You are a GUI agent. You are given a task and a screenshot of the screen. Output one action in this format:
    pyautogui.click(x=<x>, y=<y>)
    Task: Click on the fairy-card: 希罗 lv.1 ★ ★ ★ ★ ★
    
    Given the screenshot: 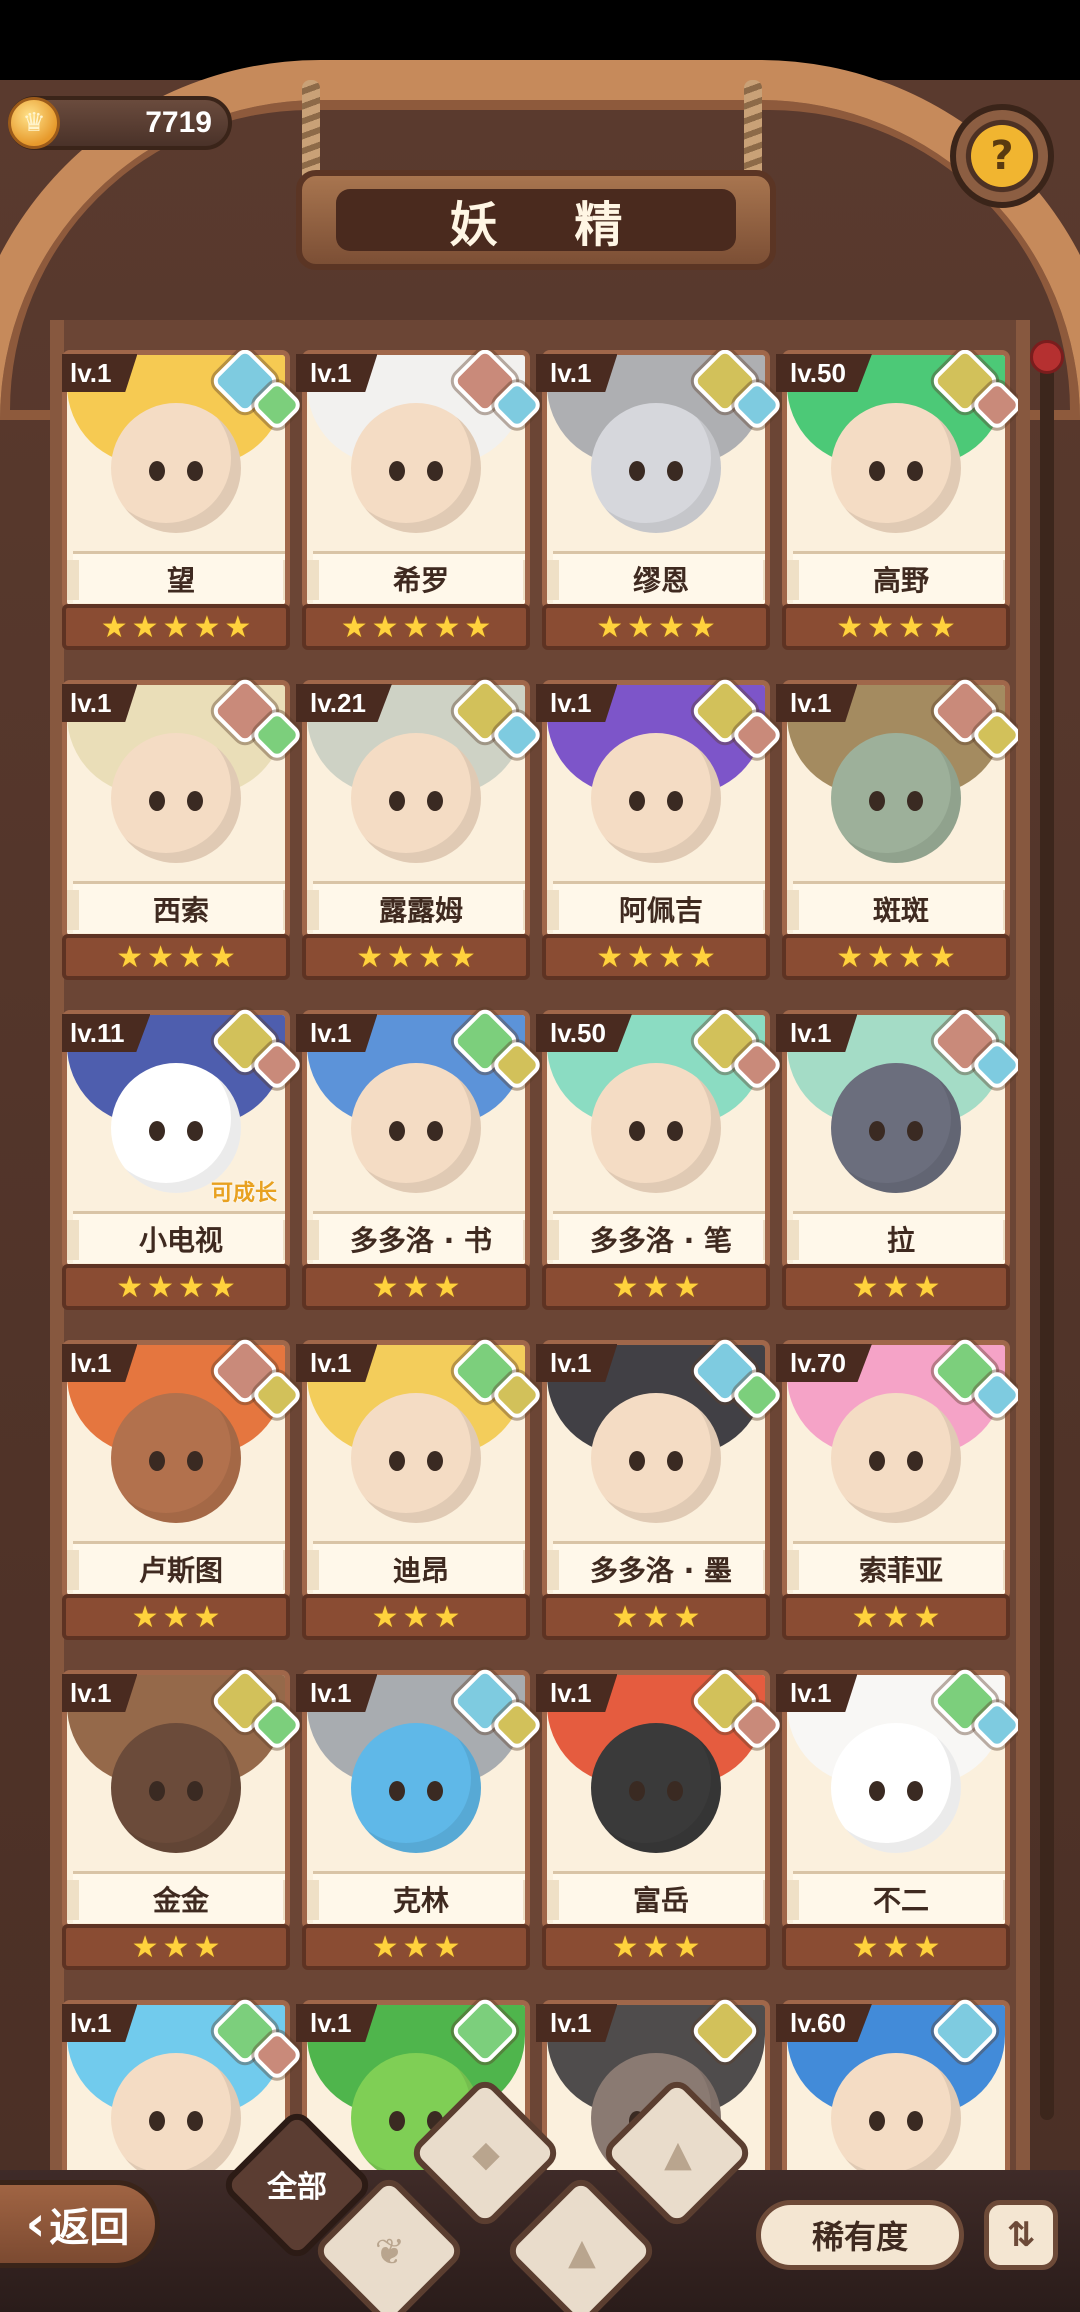 What is the action you would take?
    pyautogui.click(x=420, y=500)
    